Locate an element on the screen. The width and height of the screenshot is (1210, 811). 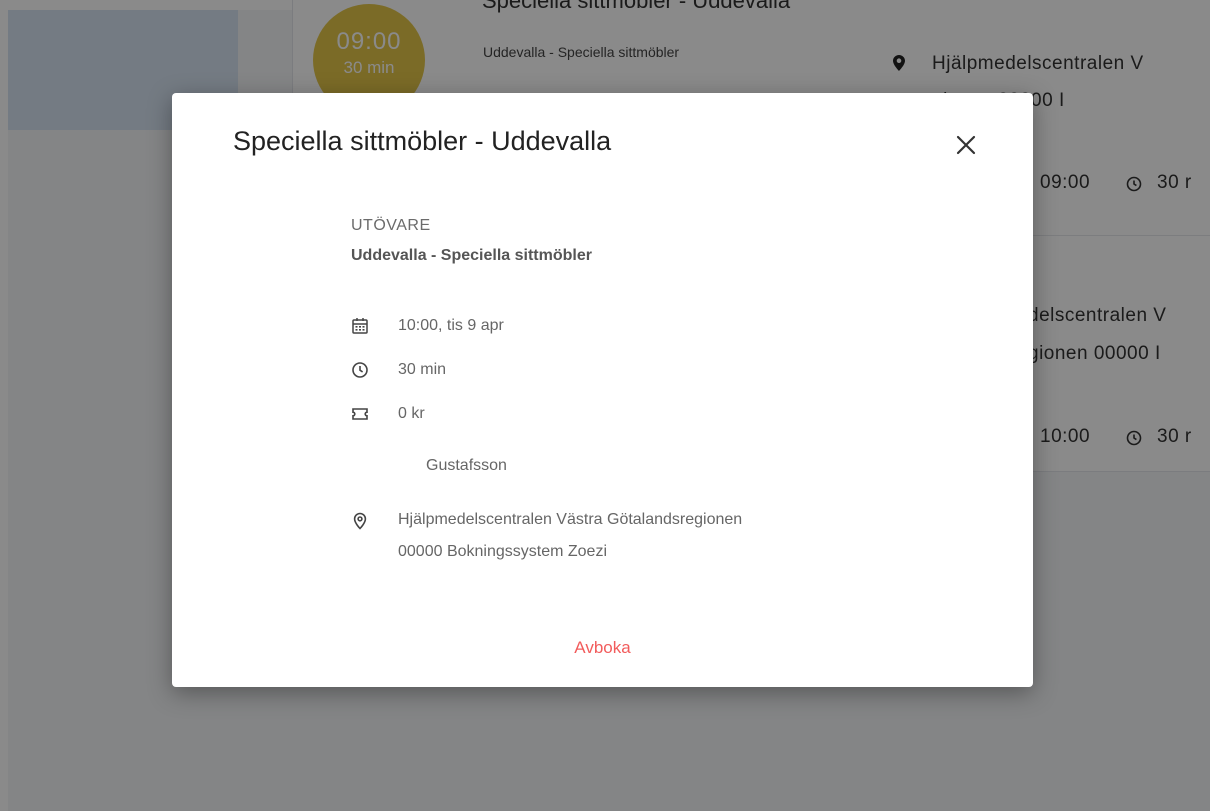
date-time: 10:00, tis 9 apr is located at coordinates (451, 325).